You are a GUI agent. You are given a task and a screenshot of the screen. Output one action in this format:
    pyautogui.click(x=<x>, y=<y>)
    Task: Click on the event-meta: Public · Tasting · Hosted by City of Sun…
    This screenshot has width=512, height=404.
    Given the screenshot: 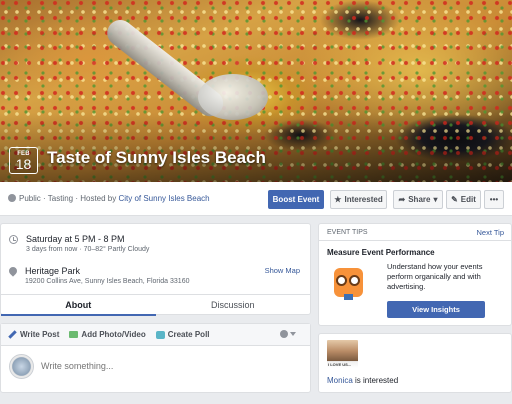 What is the action you would take?
    pyautogui.click(x=109, y=198)
    